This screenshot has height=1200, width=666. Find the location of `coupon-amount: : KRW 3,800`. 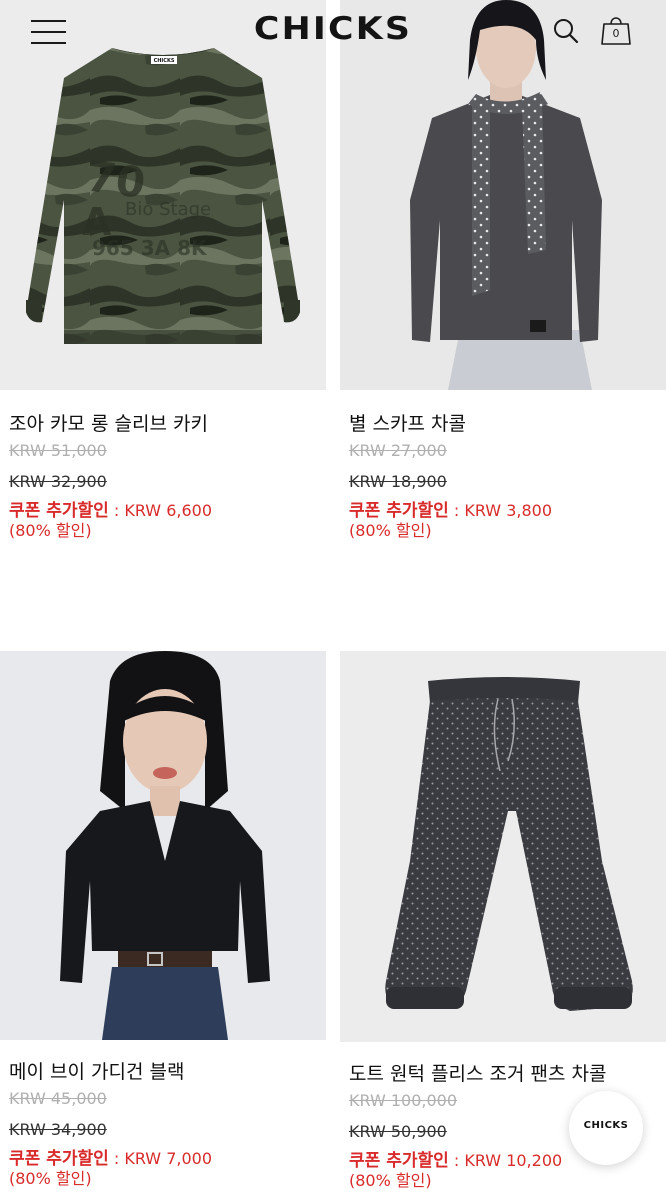

coupon-amount: : KRW 3,800 is located at coordinates (500, 510).